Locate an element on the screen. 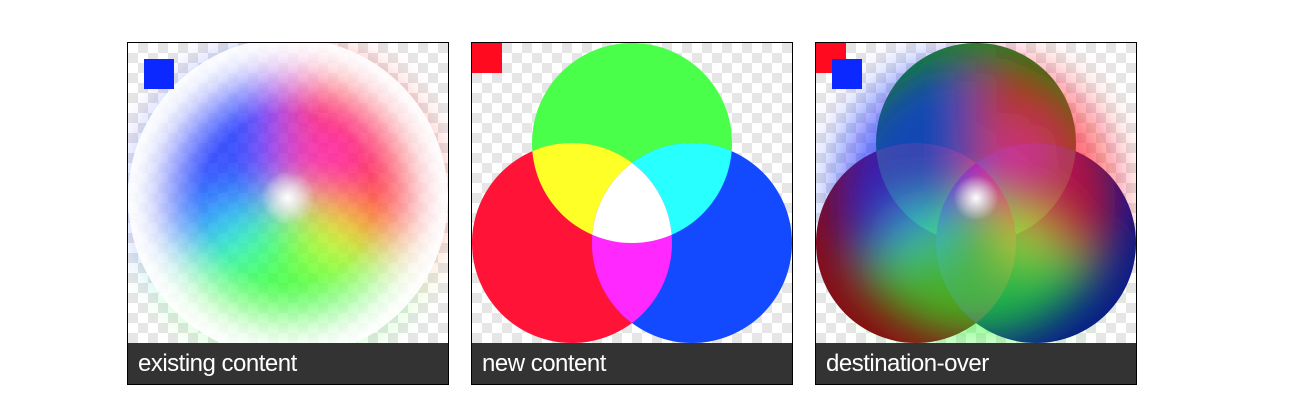 This screenshot has width=1302, height=406. panel-caption: new content is located at coordinates (632, 363).